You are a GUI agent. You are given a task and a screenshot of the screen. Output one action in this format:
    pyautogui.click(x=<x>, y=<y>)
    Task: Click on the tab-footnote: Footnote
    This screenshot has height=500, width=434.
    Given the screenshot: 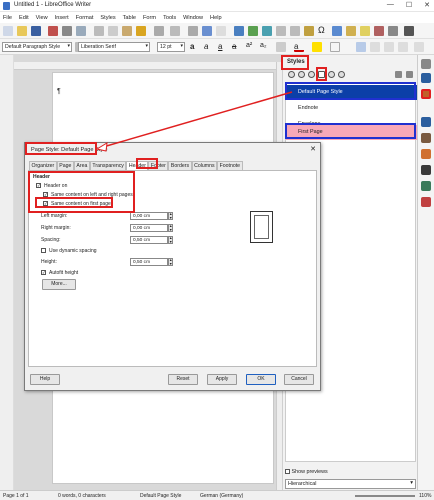 What is the action you would take?
    pyautogui.click(x=230, y=165)
    